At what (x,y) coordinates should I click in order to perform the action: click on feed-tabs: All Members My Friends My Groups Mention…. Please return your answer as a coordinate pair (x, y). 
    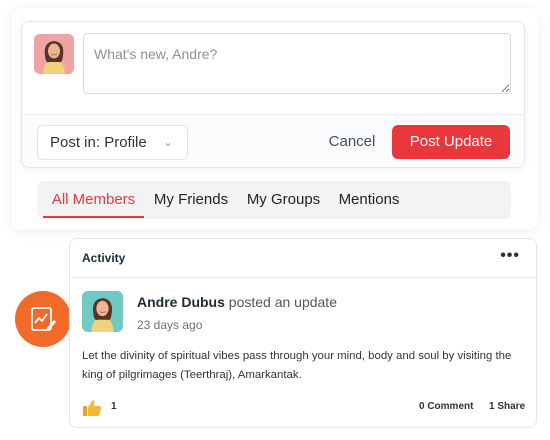
    Looking at the image, I should click on (274, 200).